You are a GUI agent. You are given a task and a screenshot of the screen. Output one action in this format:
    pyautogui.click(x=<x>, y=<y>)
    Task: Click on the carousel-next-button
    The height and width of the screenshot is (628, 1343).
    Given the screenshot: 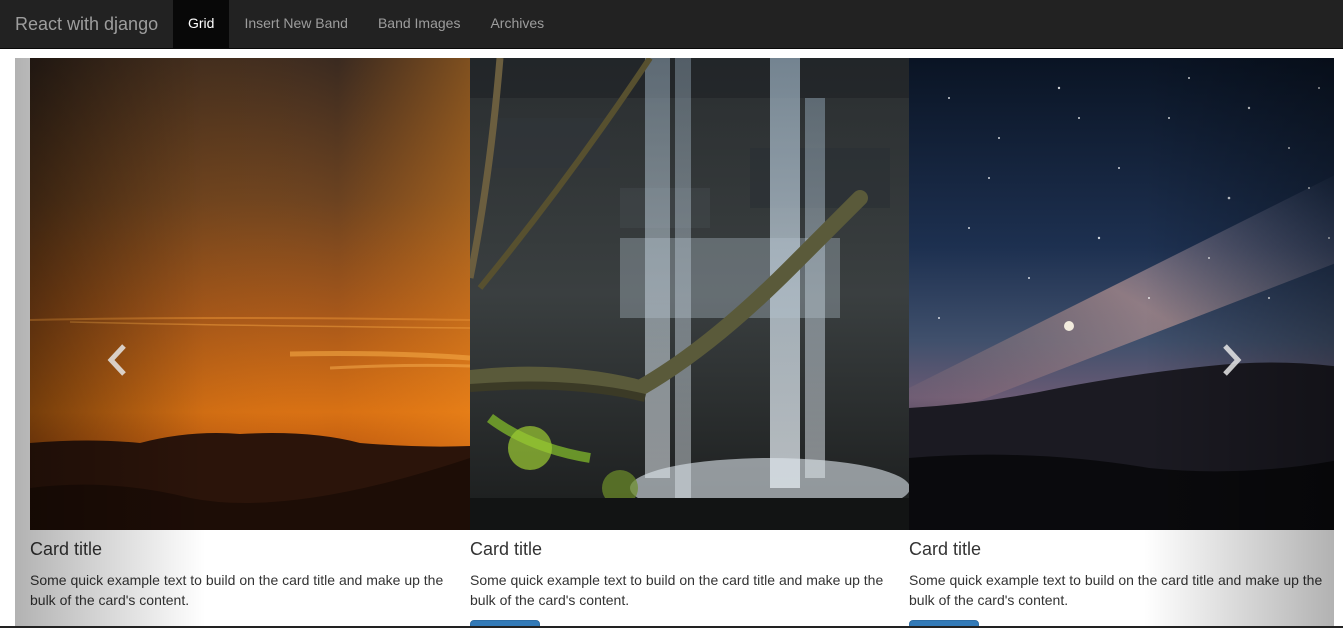 What is the action you would take?
    pyautogui.click(x=1232, y=360)
    